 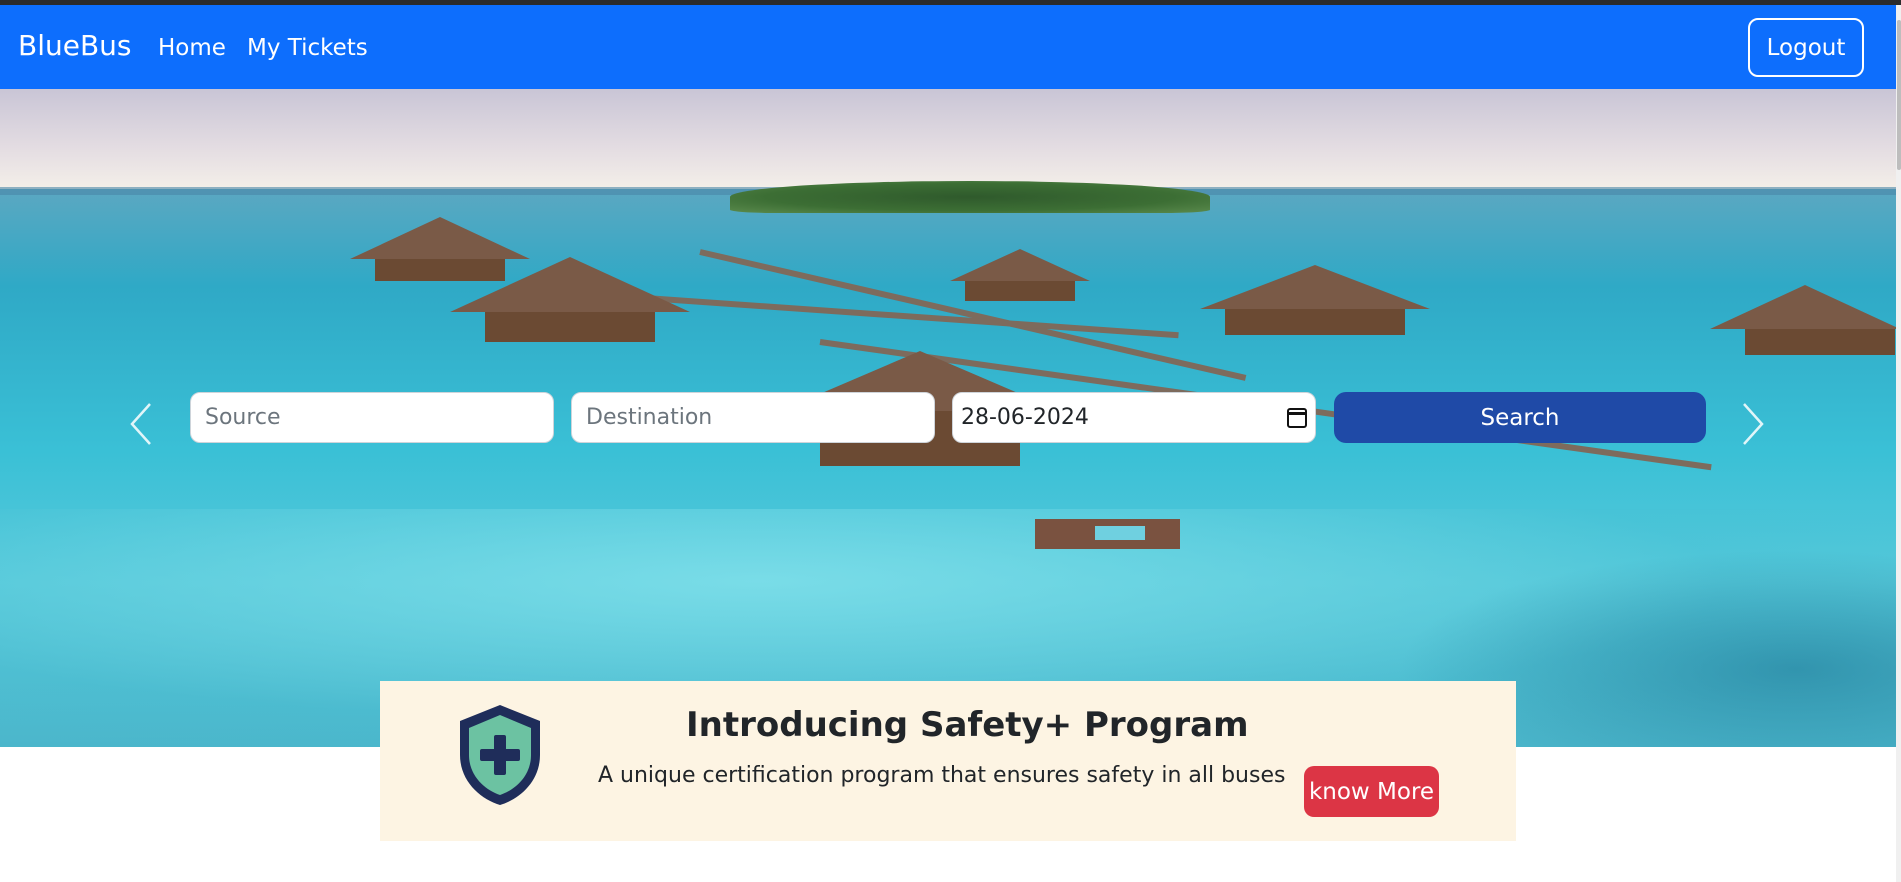 What do you see at coordinates (1806, 47) in the screenshot?
I see `logout-button: Logout` at bounding box center [1806, 47].